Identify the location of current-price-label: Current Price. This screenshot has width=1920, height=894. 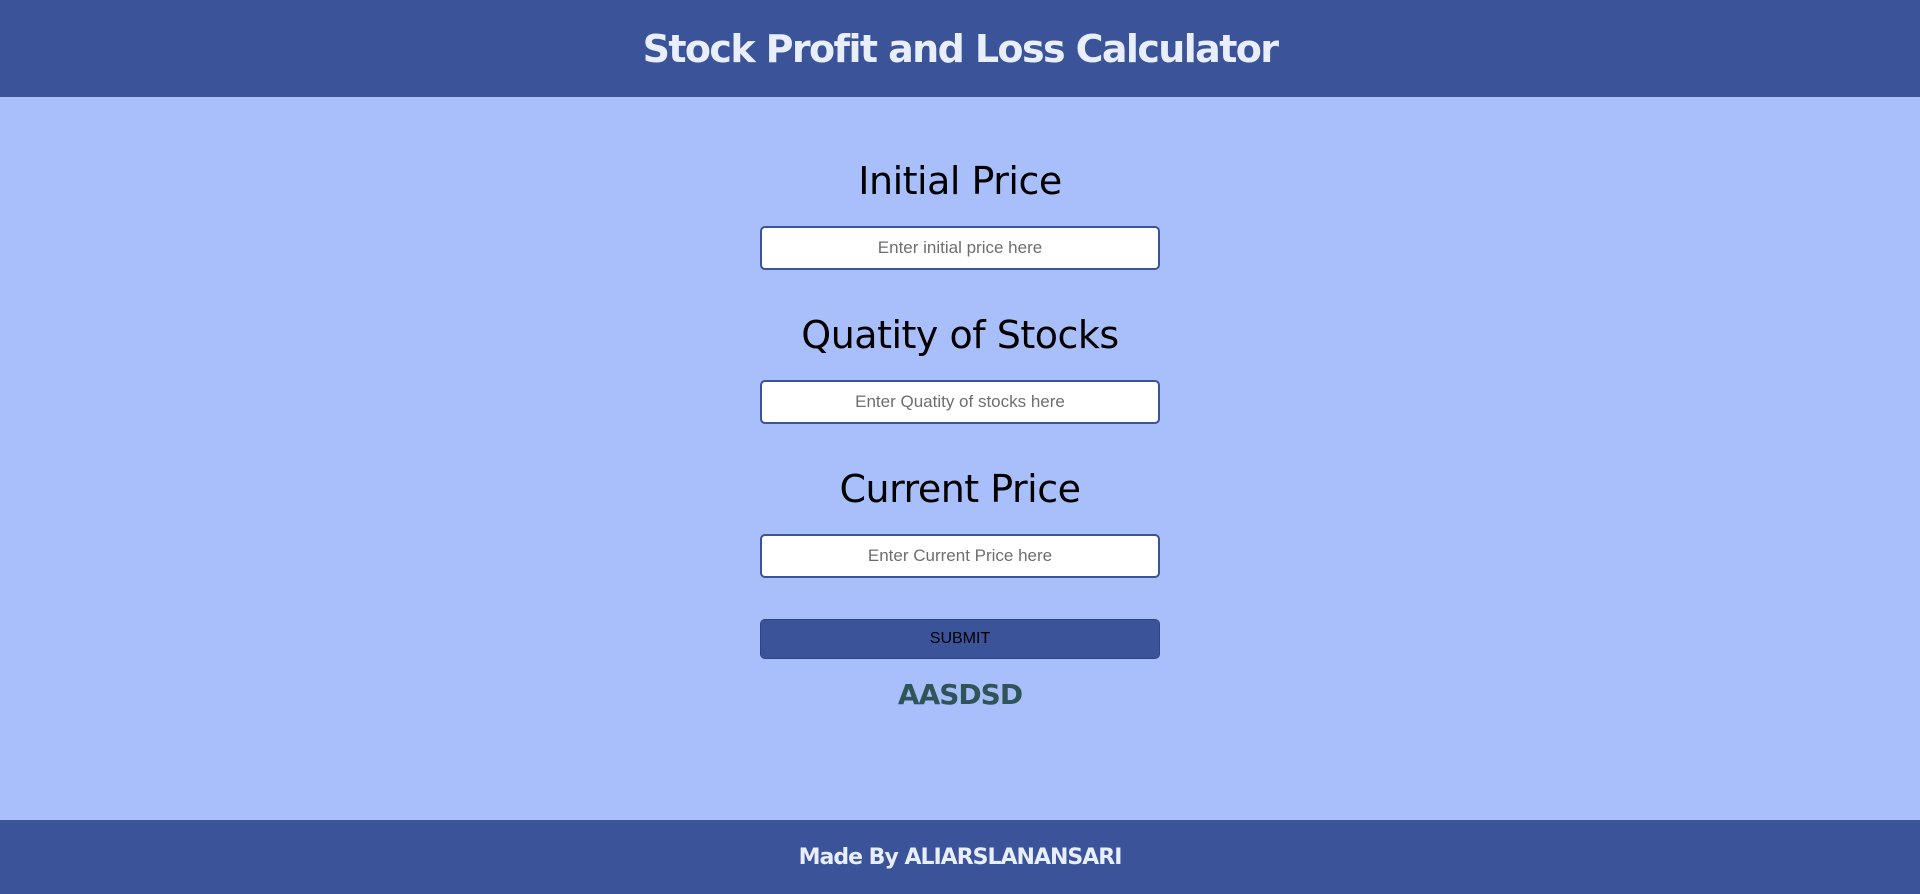
(960, 489).